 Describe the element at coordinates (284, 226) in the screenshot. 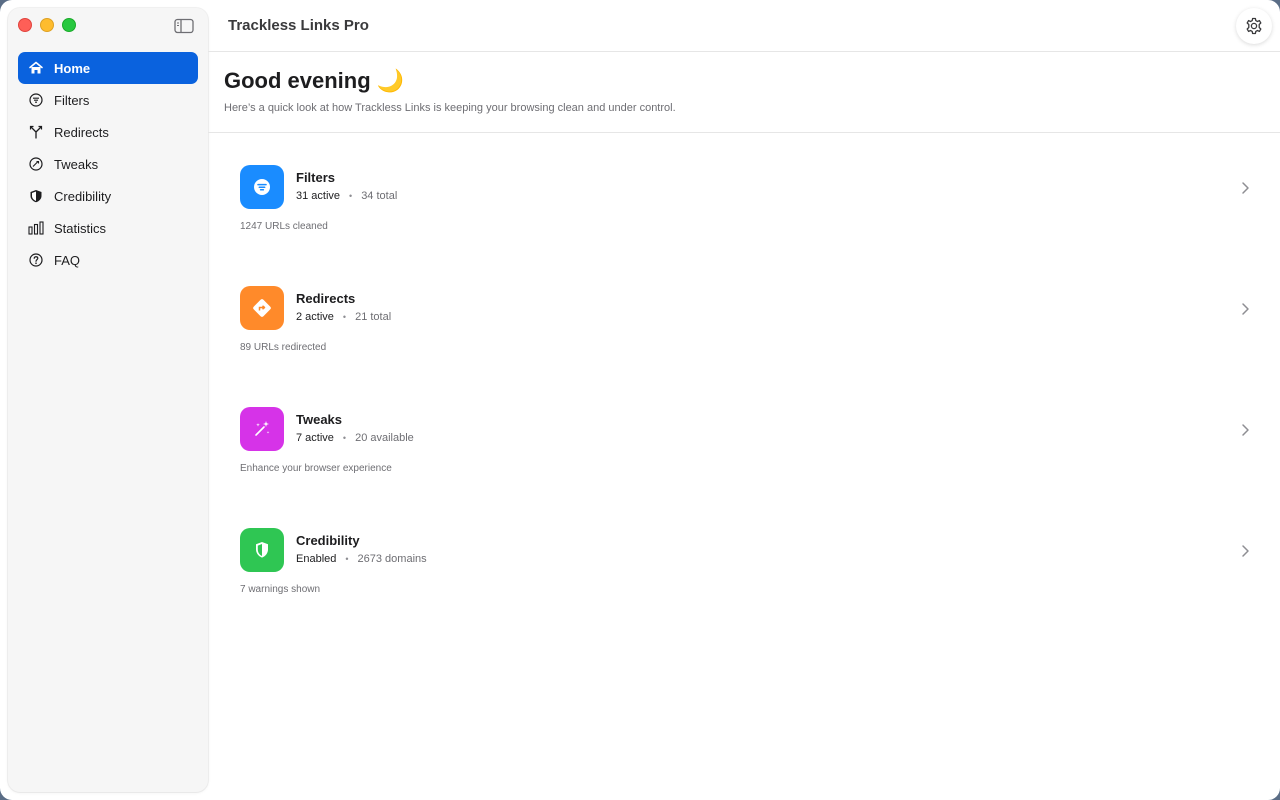

I see `card-note: 1247 URLs cleaned` at that location.